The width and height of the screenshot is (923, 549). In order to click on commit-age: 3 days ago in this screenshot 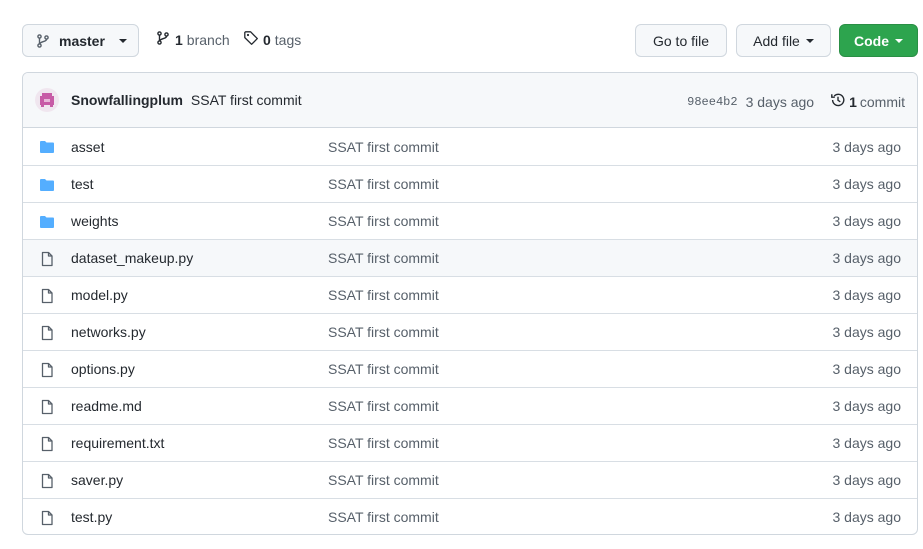, I will do `click(780, 101)`.